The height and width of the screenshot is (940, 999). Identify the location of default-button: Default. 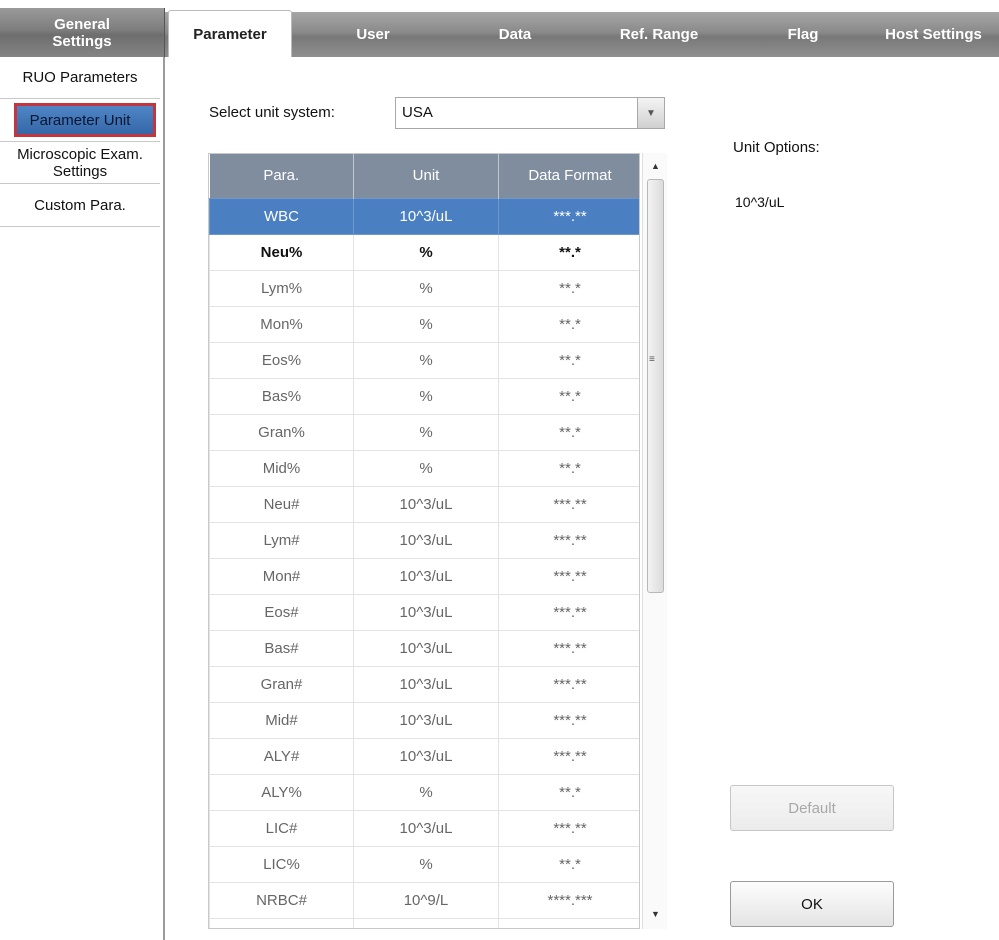
(812, 808).